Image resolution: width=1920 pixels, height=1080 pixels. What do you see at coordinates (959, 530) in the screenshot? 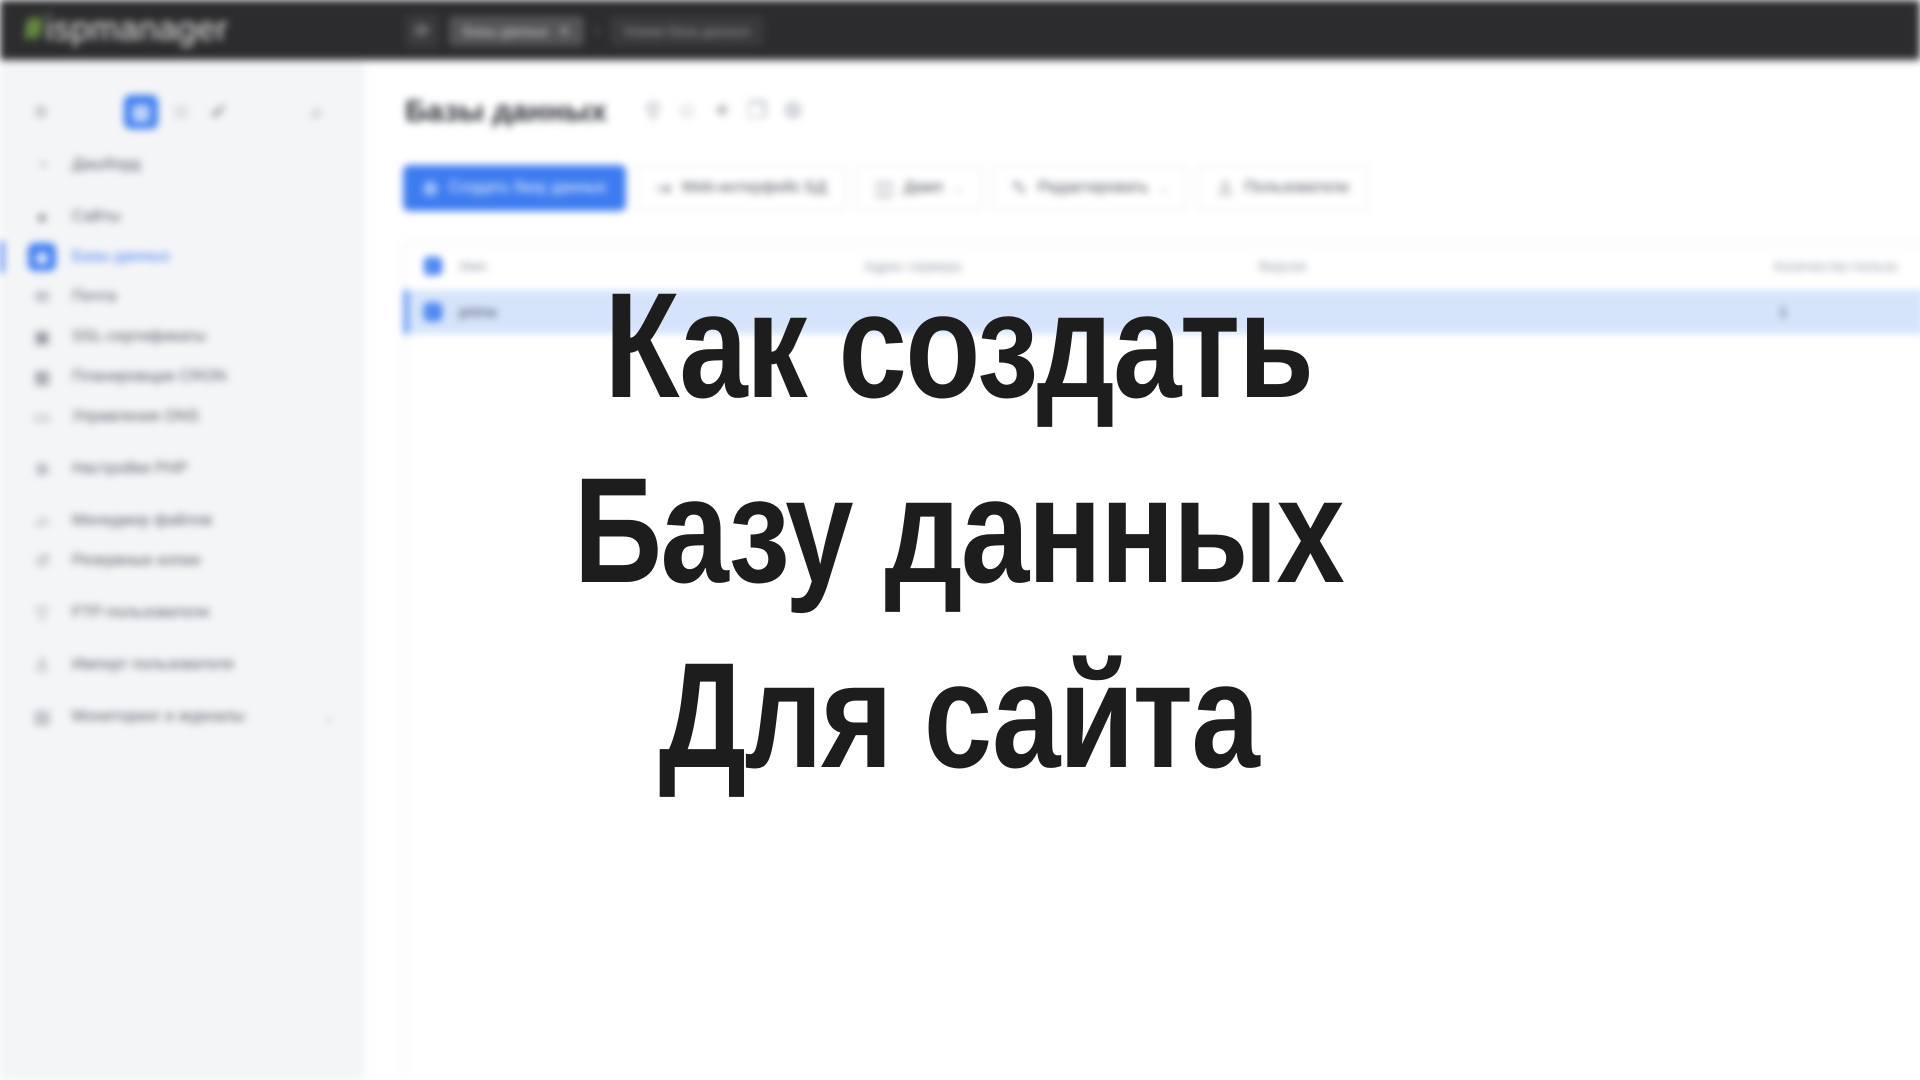
I see `headline-line-2: Базу данных` at bounding box center [959, 530].